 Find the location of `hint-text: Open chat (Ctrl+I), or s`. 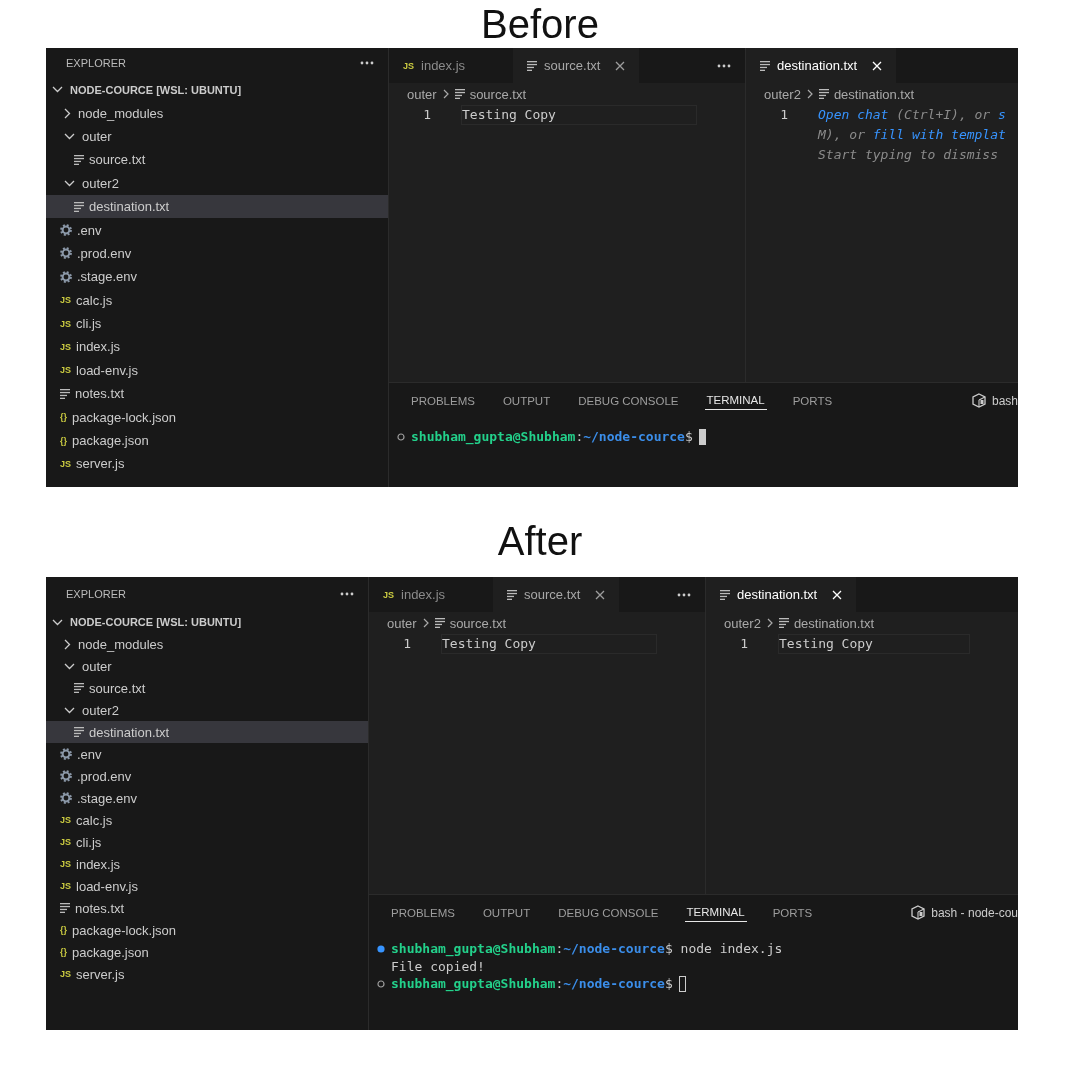

hint-text: Open chat (Ctrl+I), or s is located at coordinates (912, 115).